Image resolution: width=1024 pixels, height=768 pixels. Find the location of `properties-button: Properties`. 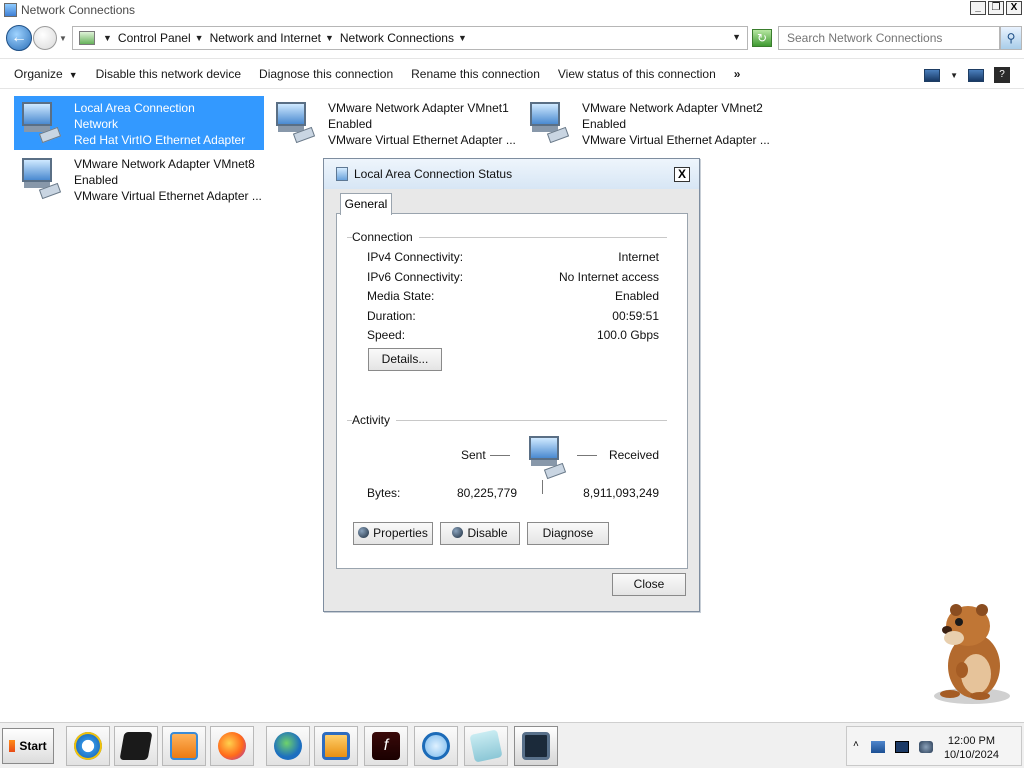

properties-button: Properties is located at coordinates (393, 533).